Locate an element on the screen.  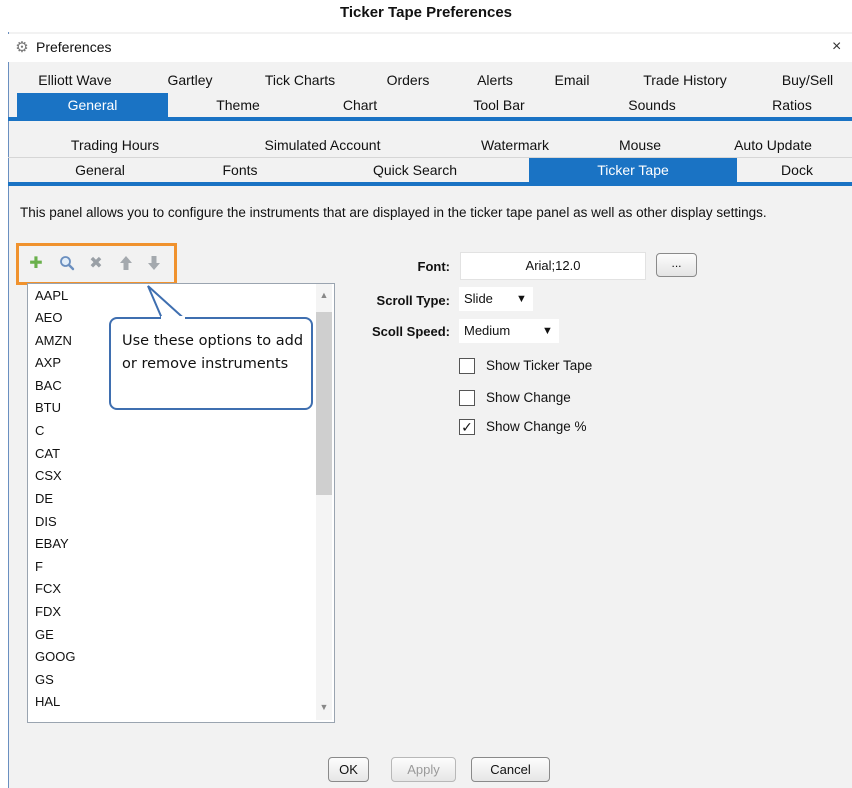
tab-tick-charts: Tick Charts is located at coordinates (300, 80).